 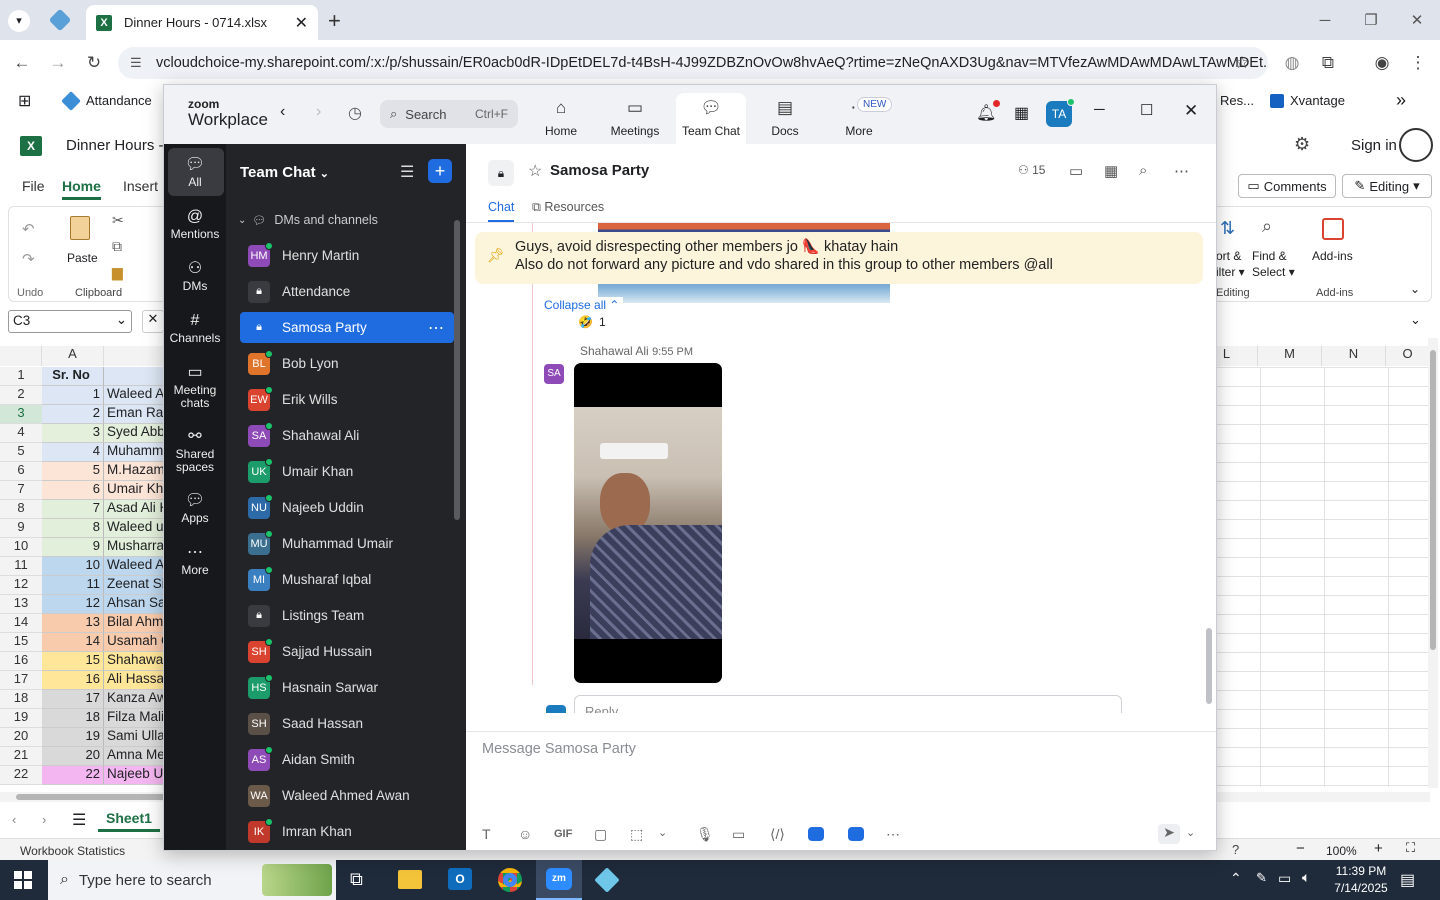 What do you see at coordinates (460, 879) in the screenshot?
I see `outlook-icon: O` at bounding box center [460, 879].